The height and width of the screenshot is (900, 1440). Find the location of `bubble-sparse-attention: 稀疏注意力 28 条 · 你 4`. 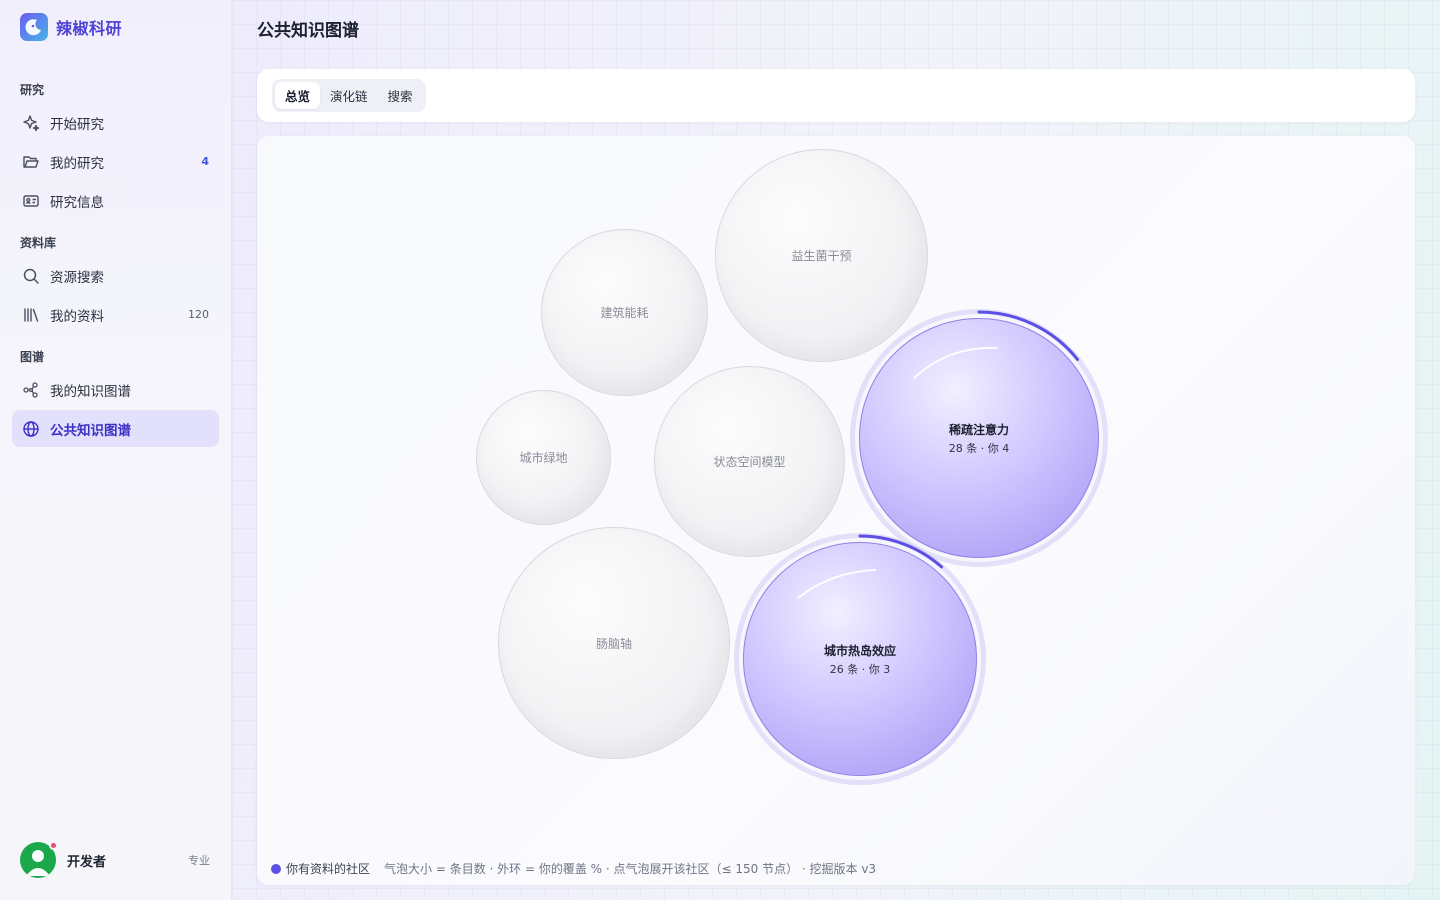

bubble-sparse-attention: 稀疏注意力 28 条 · 你 4 is located at coordinates (979, 438).